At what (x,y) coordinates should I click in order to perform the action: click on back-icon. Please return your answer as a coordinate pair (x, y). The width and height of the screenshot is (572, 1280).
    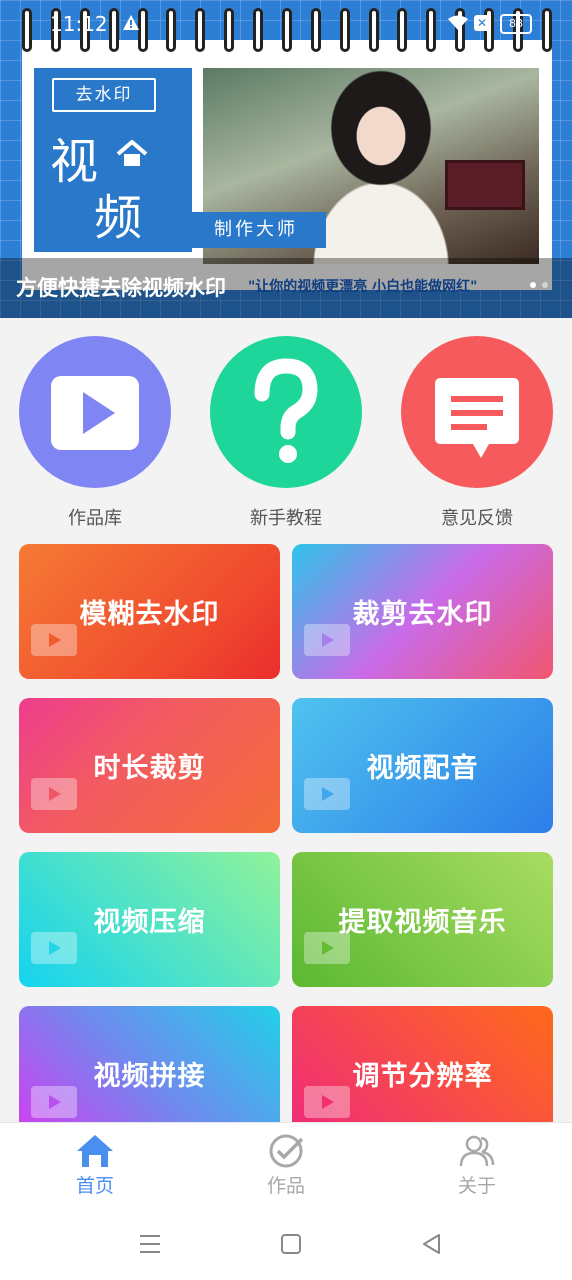
    Looking at the image, I should click on (432, 1244).